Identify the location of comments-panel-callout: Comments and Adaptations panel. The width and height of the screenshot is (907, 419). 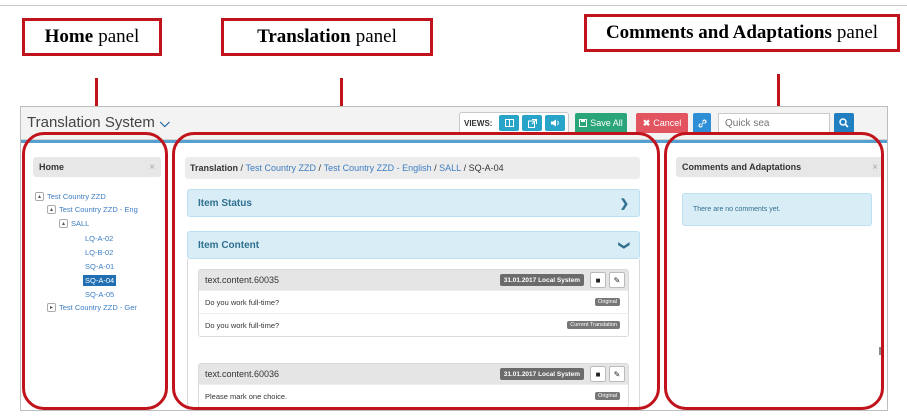
(742, 33).